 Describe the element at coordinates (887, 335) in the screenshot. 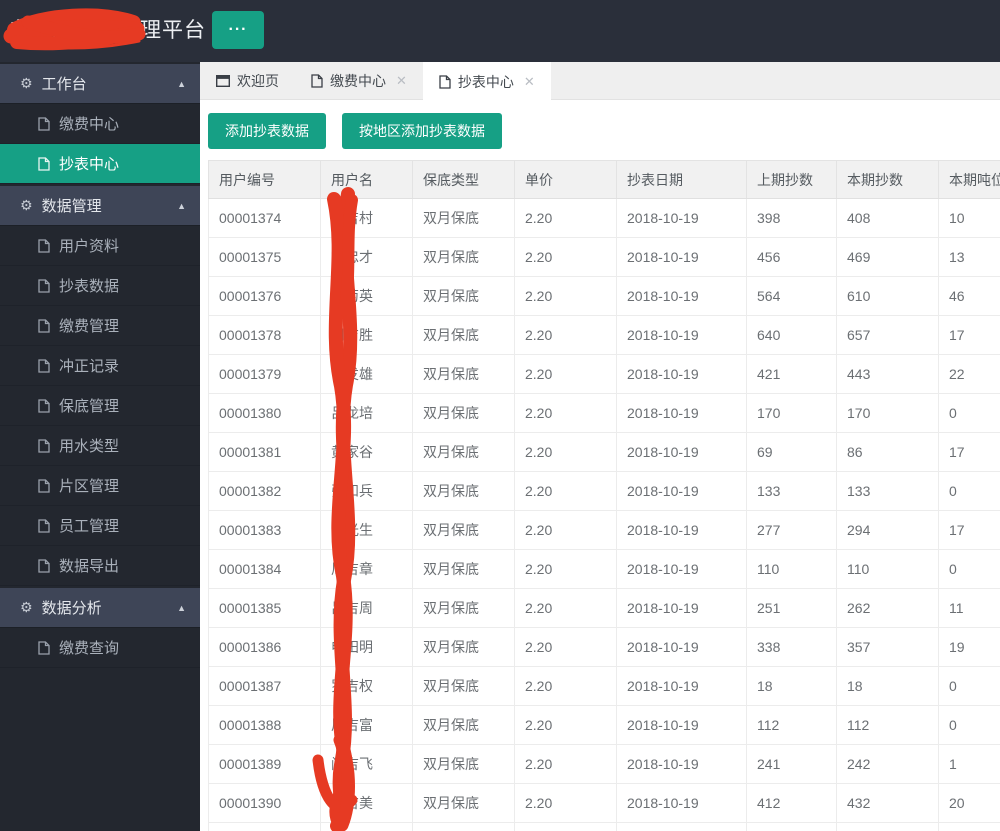

I see `table-cell: 657` at that location.